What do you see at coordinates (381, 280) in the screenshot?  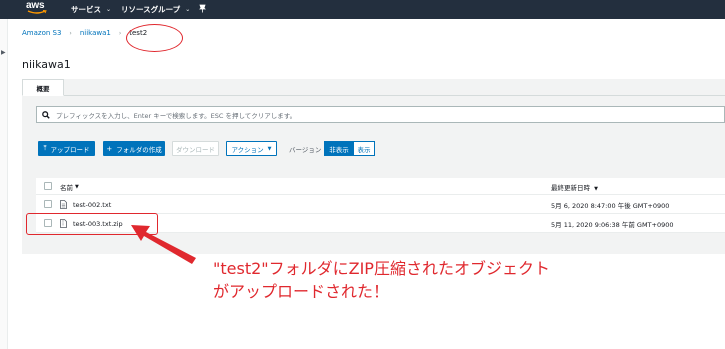 I see `annotation-text: "test2"フォルダにZIP圧縮されたオブジェクト がアップロードされた！` at bounding box center [381, 280].